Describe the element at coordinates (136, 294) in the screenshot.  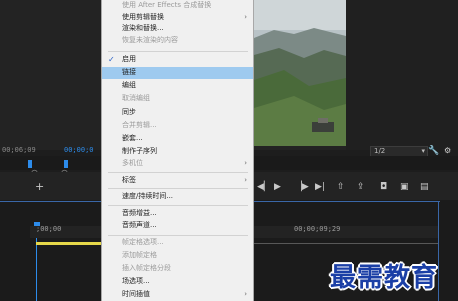
I see `menu-item-label: 时间插值` at that location.